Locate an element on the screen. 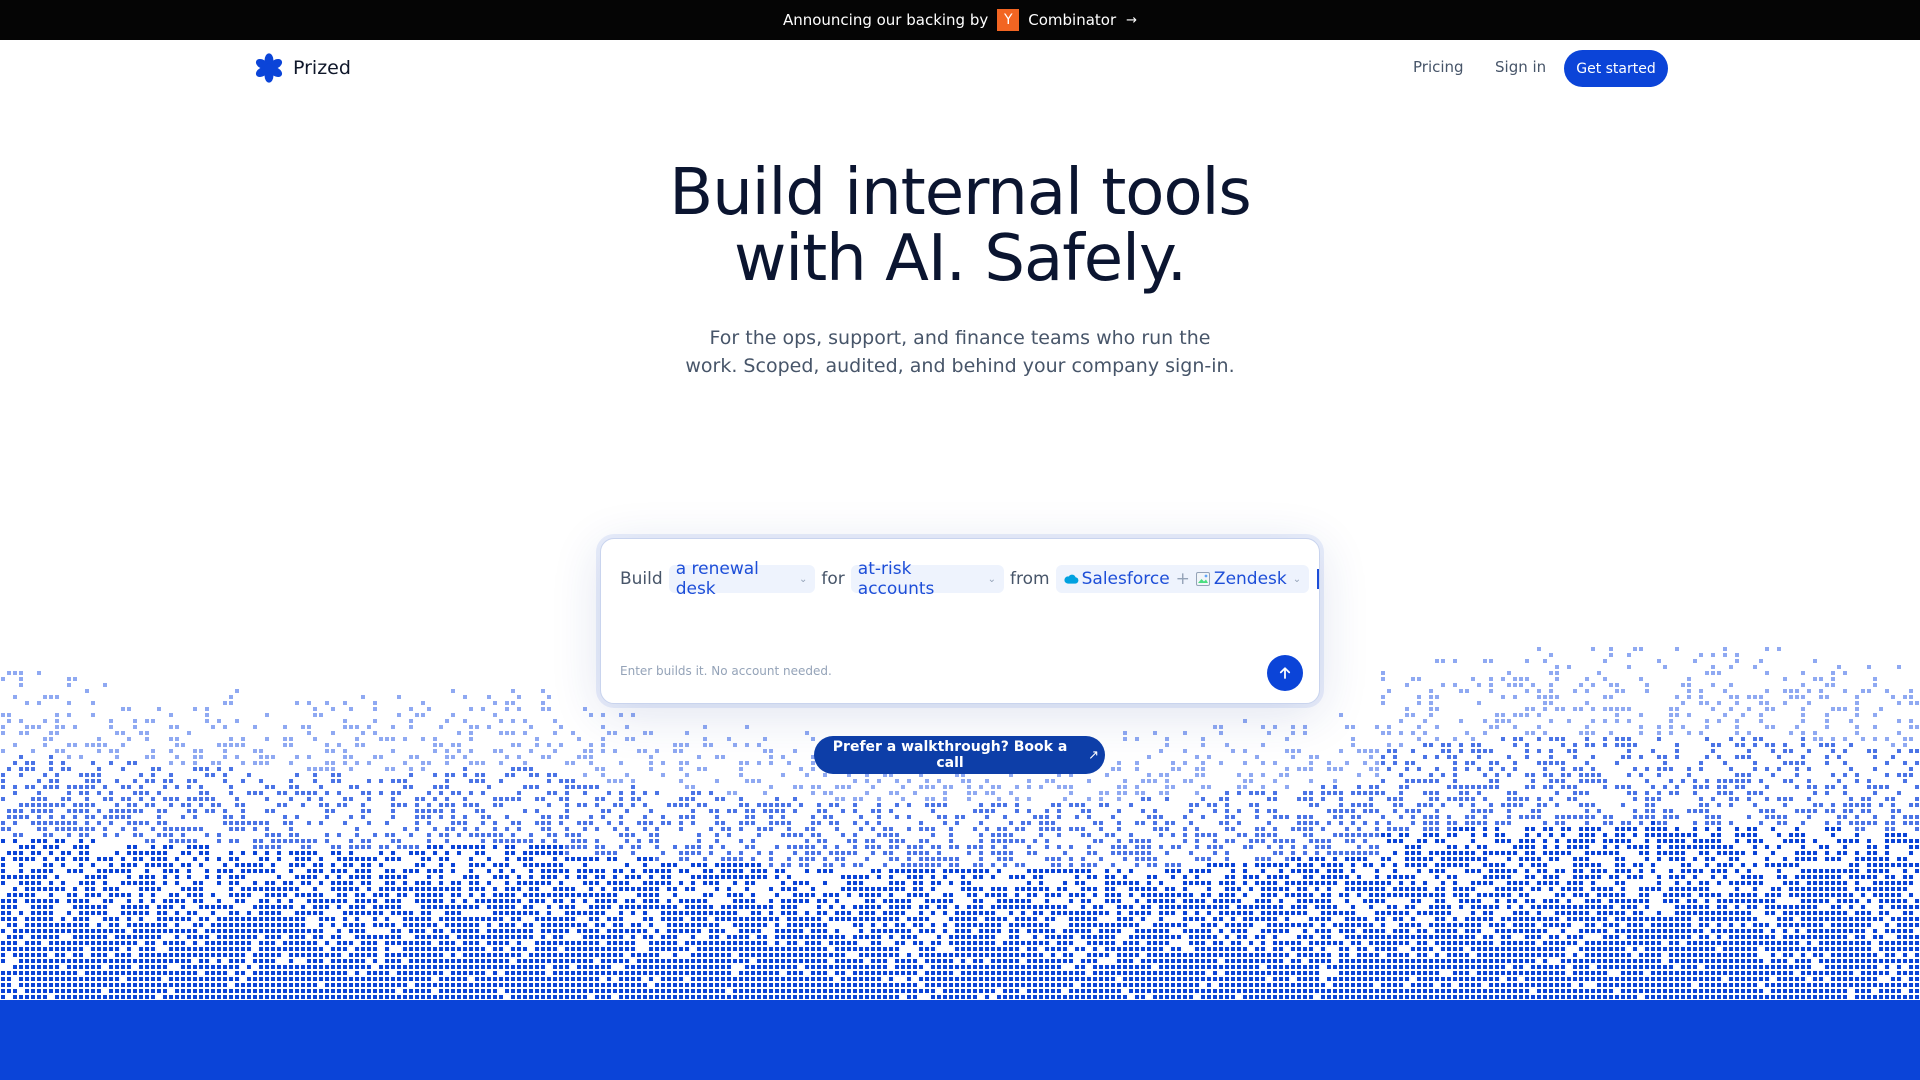  nav-sign-in-link: Sign in is located at coordinates (1520, 67).